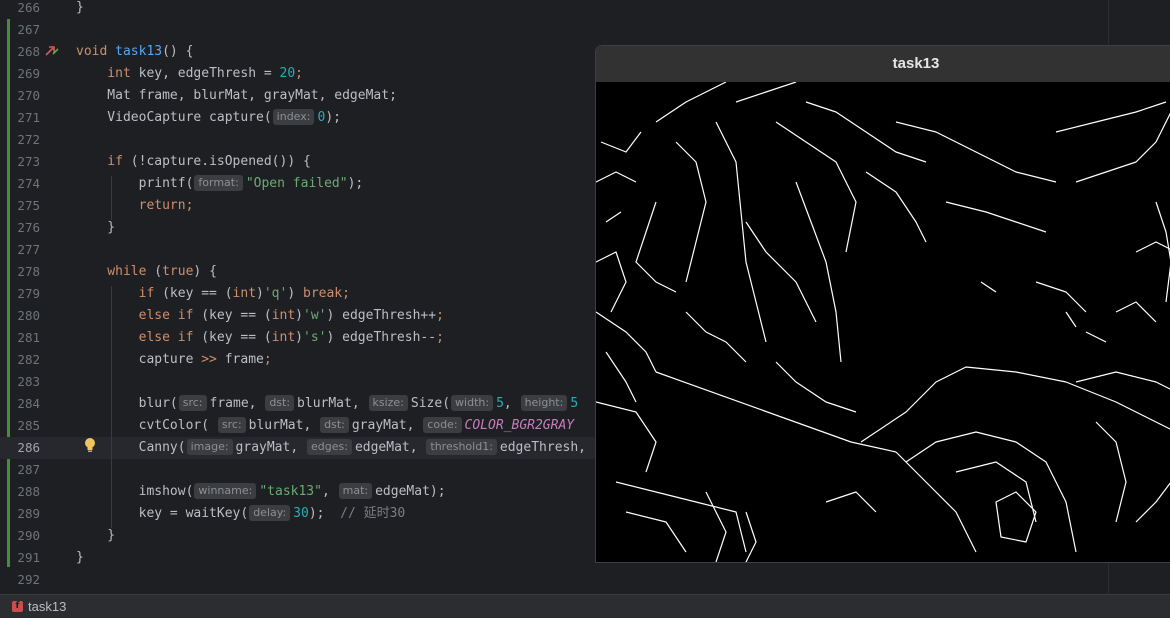 This screenshot has height=618, width=1170. Describe the element at coordinates (20, 492) in the screenshot. I see `line-number: 288` at that location.